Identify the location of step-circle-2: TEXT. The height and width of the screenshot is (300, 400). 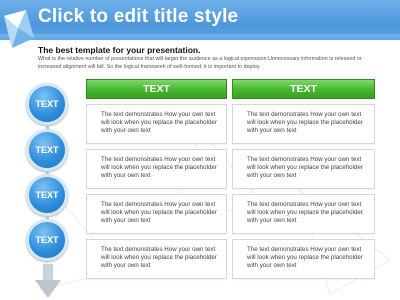
(47, 150).